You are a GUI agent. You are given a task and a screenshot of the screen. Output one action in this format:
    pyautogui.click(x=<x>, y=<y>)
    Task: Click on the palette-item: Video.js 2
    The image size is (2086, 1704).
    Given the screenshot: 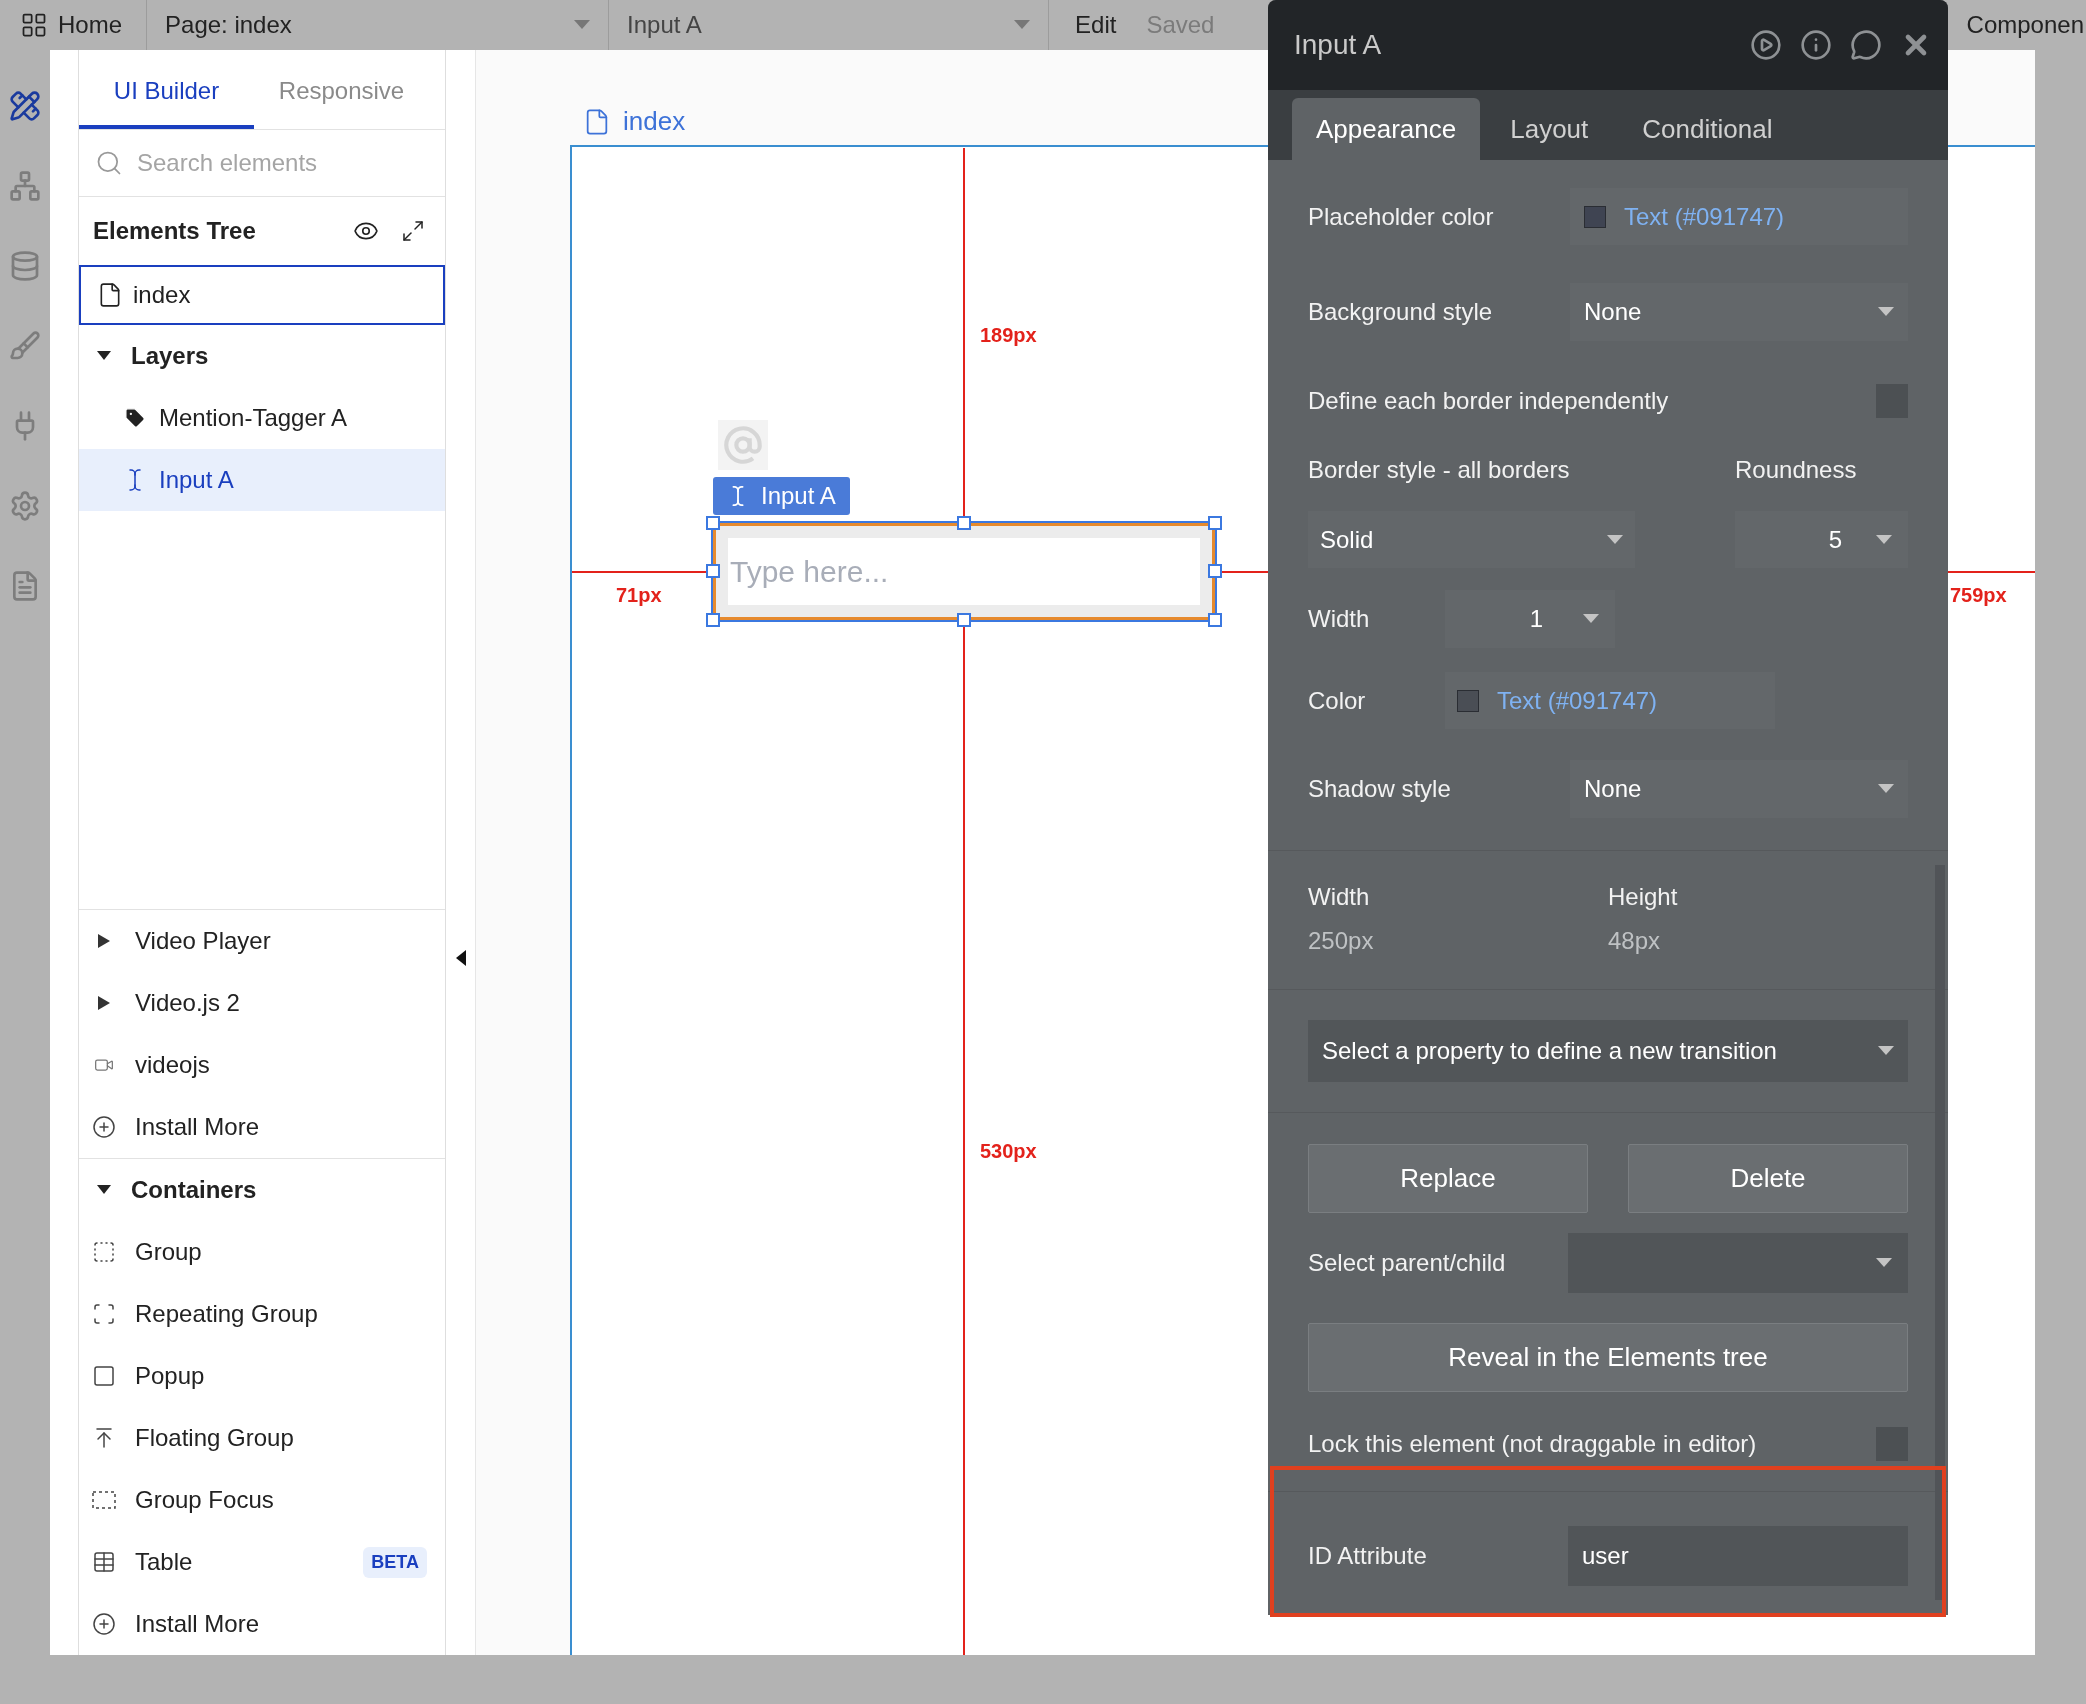 What is the action you would take?
    pyautogui.click(x=262, y=1003)
    